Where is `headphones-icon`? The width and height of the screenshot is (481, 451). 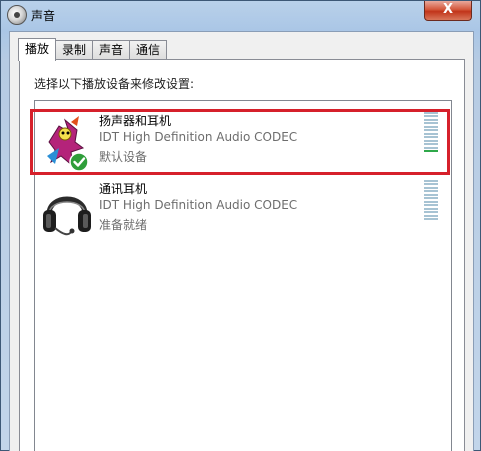 headphones-icon is located at coordinates (67, 216).